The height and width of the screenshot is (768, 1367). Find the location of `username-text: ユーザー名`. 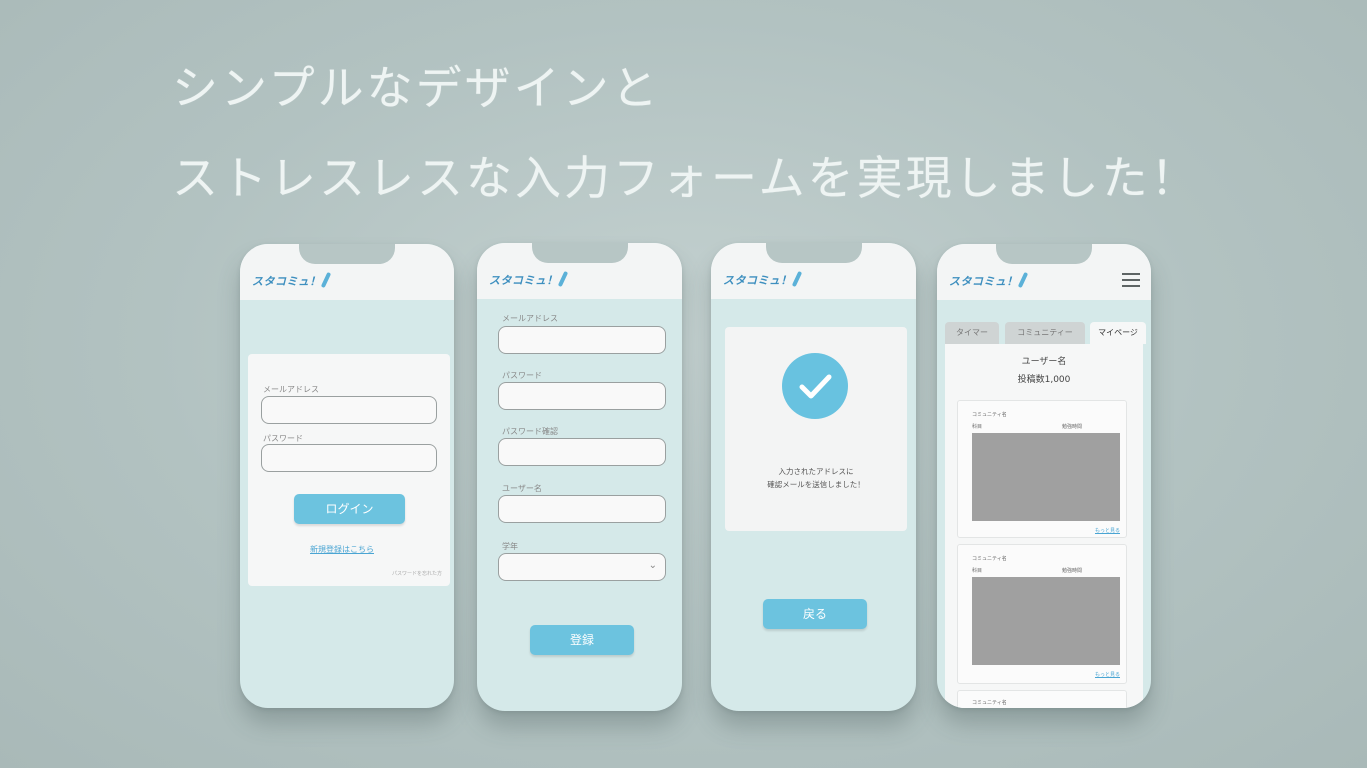

username-text: ユーザー名 is located at coordinates (1044, 362).